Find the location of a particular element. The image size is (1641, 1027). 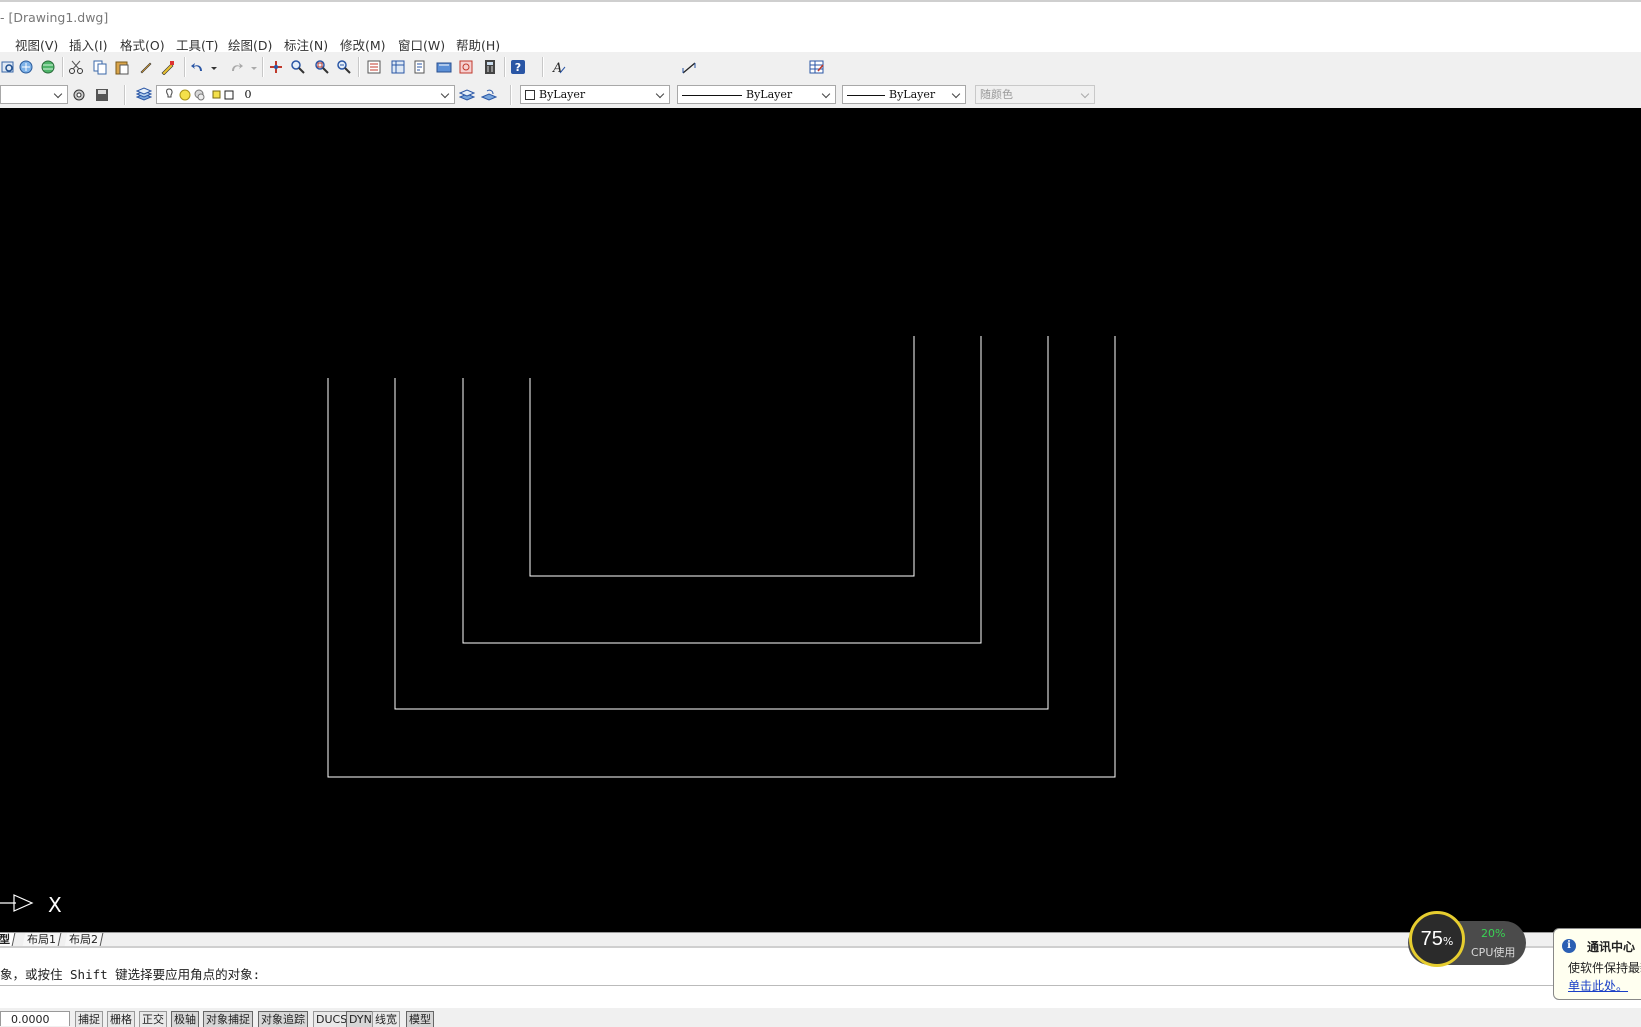

lineweight-control-select: ByLayer is located at coordinates (904, 94).